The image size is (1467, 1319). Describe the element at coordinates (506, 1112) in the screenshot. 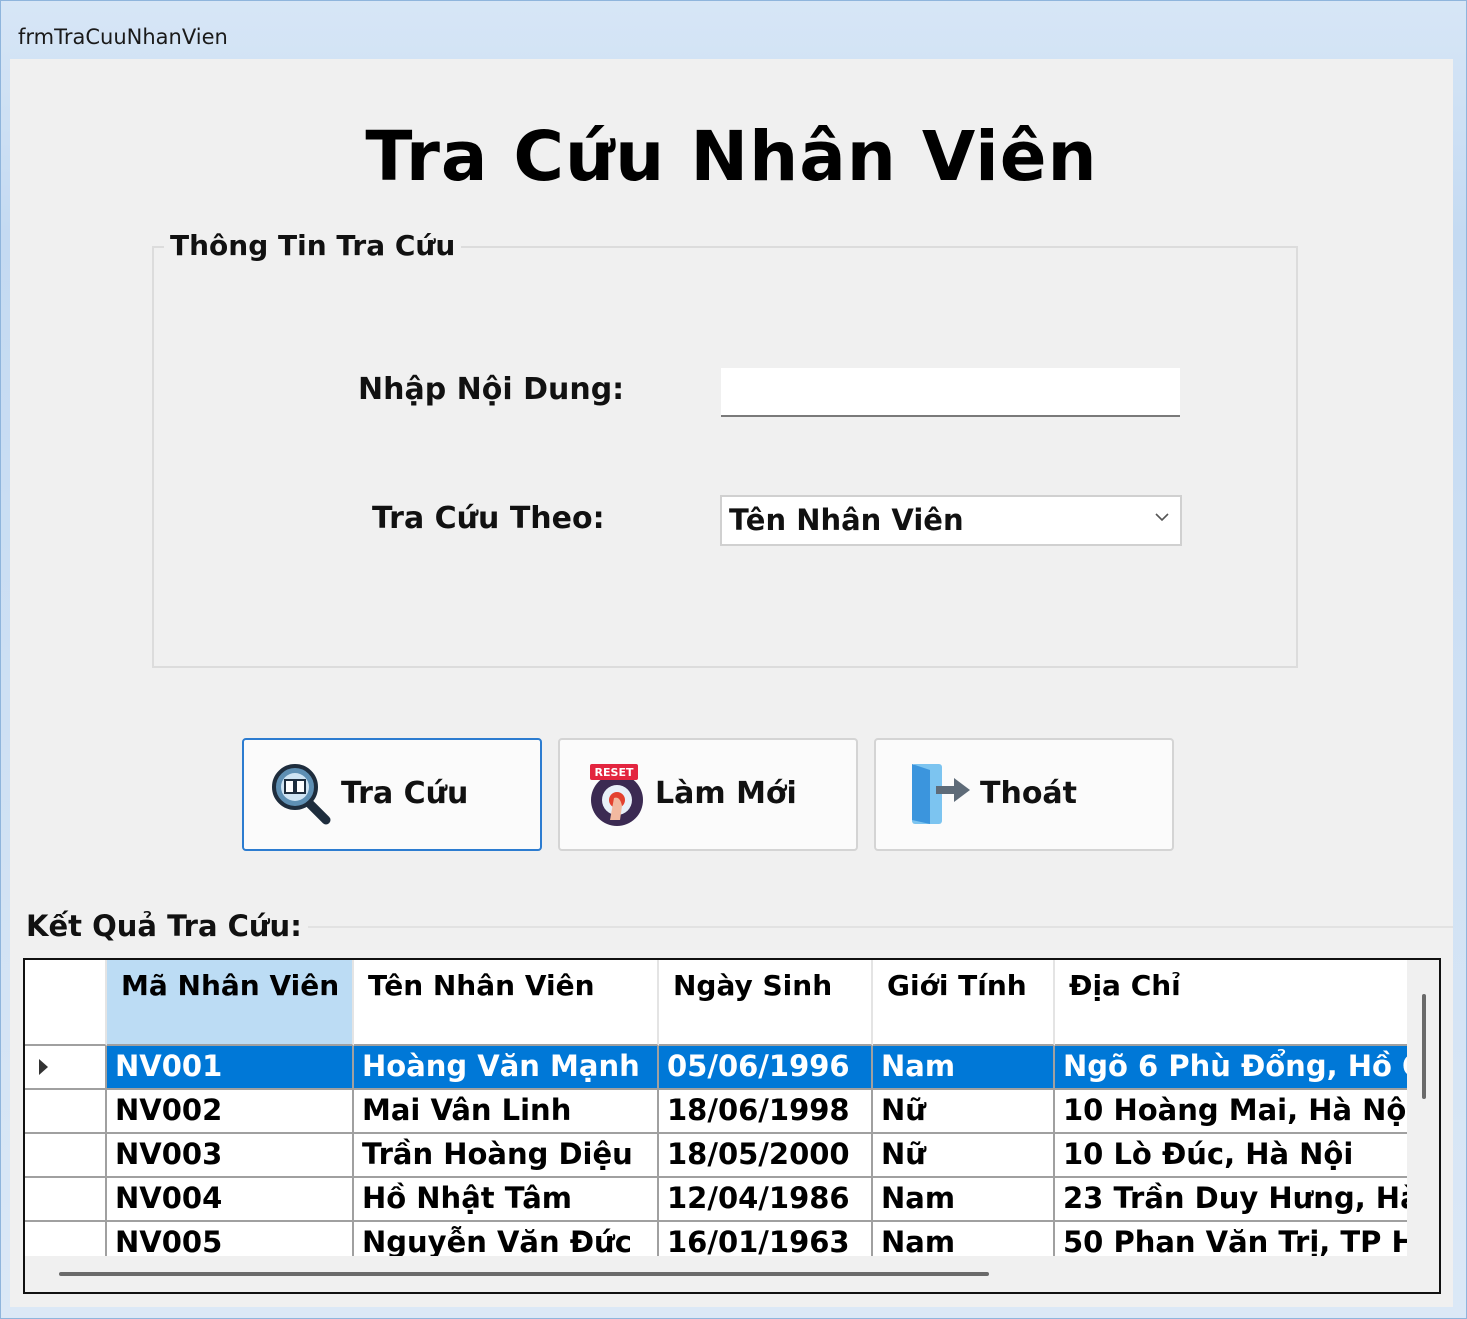

I see `cell-ten-nhan-vien: Mai Vân Linh` at that location.